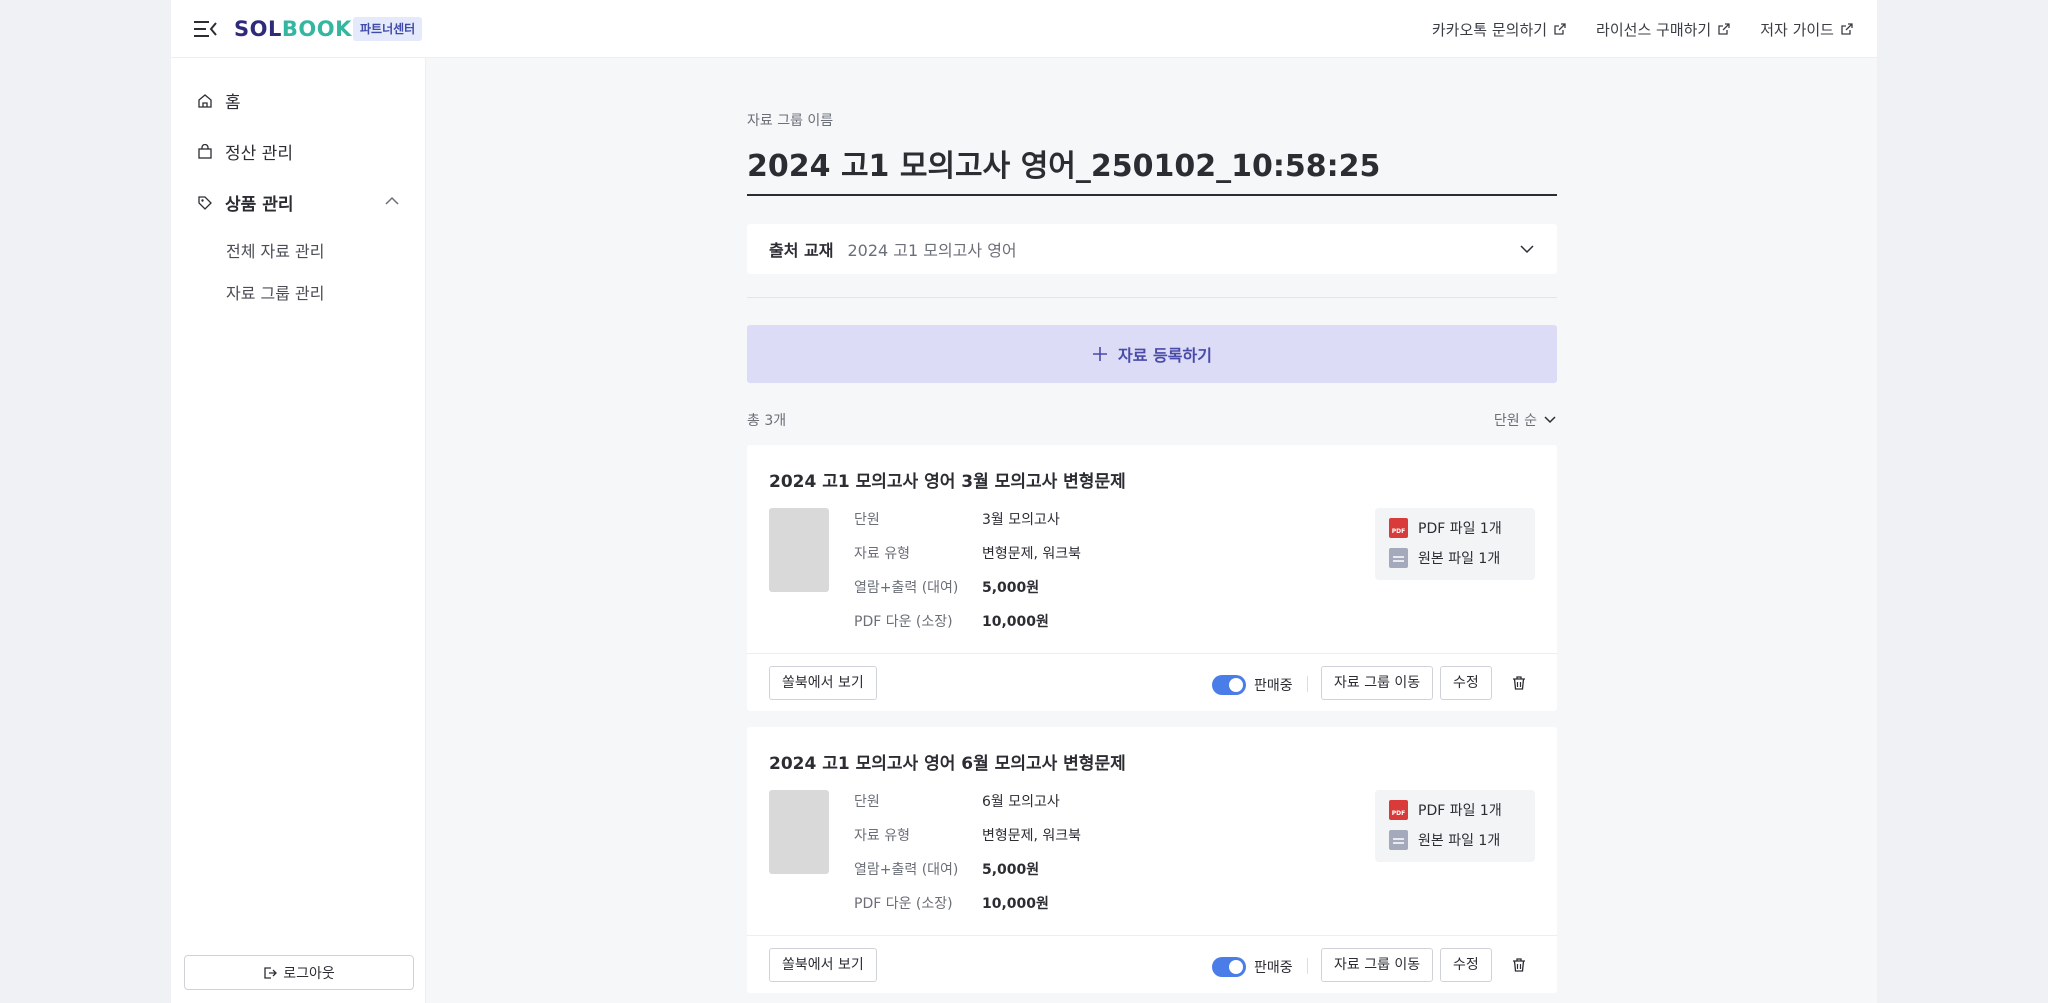 Image resolution: width=2048 pixels, height=1003 pixels. I want to click on info-row: PDF 다운 (소장) 10,000원, so click(951, 621).